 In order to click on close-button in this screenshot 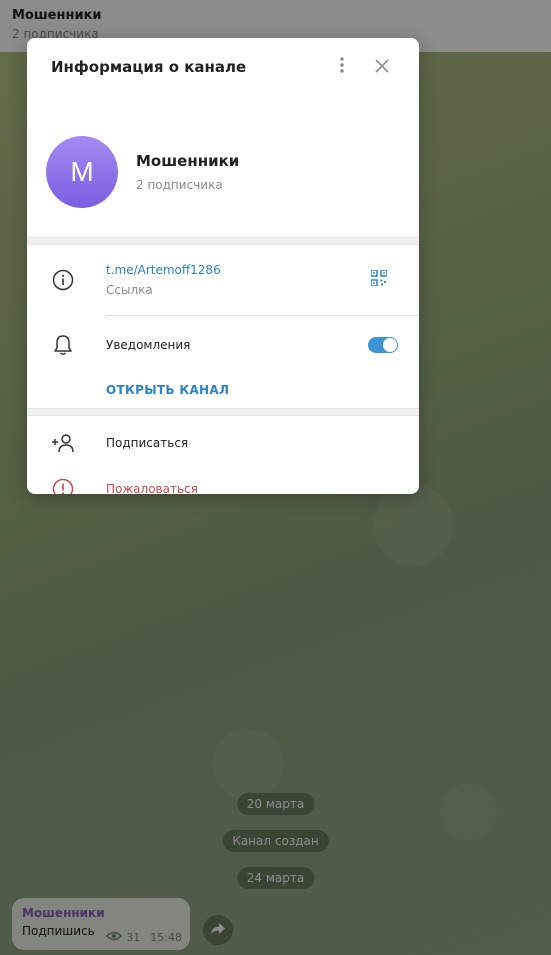, I will do `click(382, 67)`.